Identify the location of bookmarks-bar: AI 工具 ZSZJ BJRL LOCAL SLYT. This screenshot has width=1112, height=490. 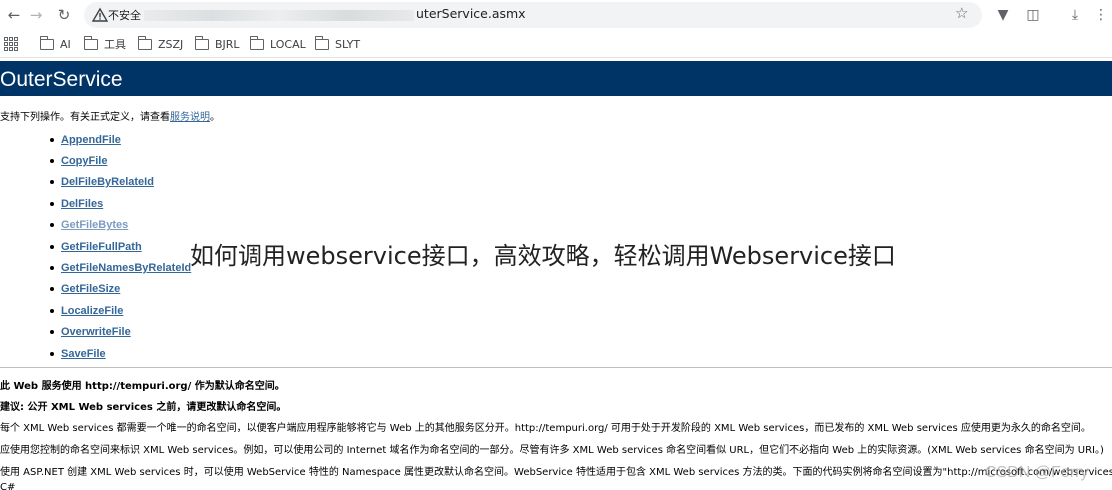
(556, 44).